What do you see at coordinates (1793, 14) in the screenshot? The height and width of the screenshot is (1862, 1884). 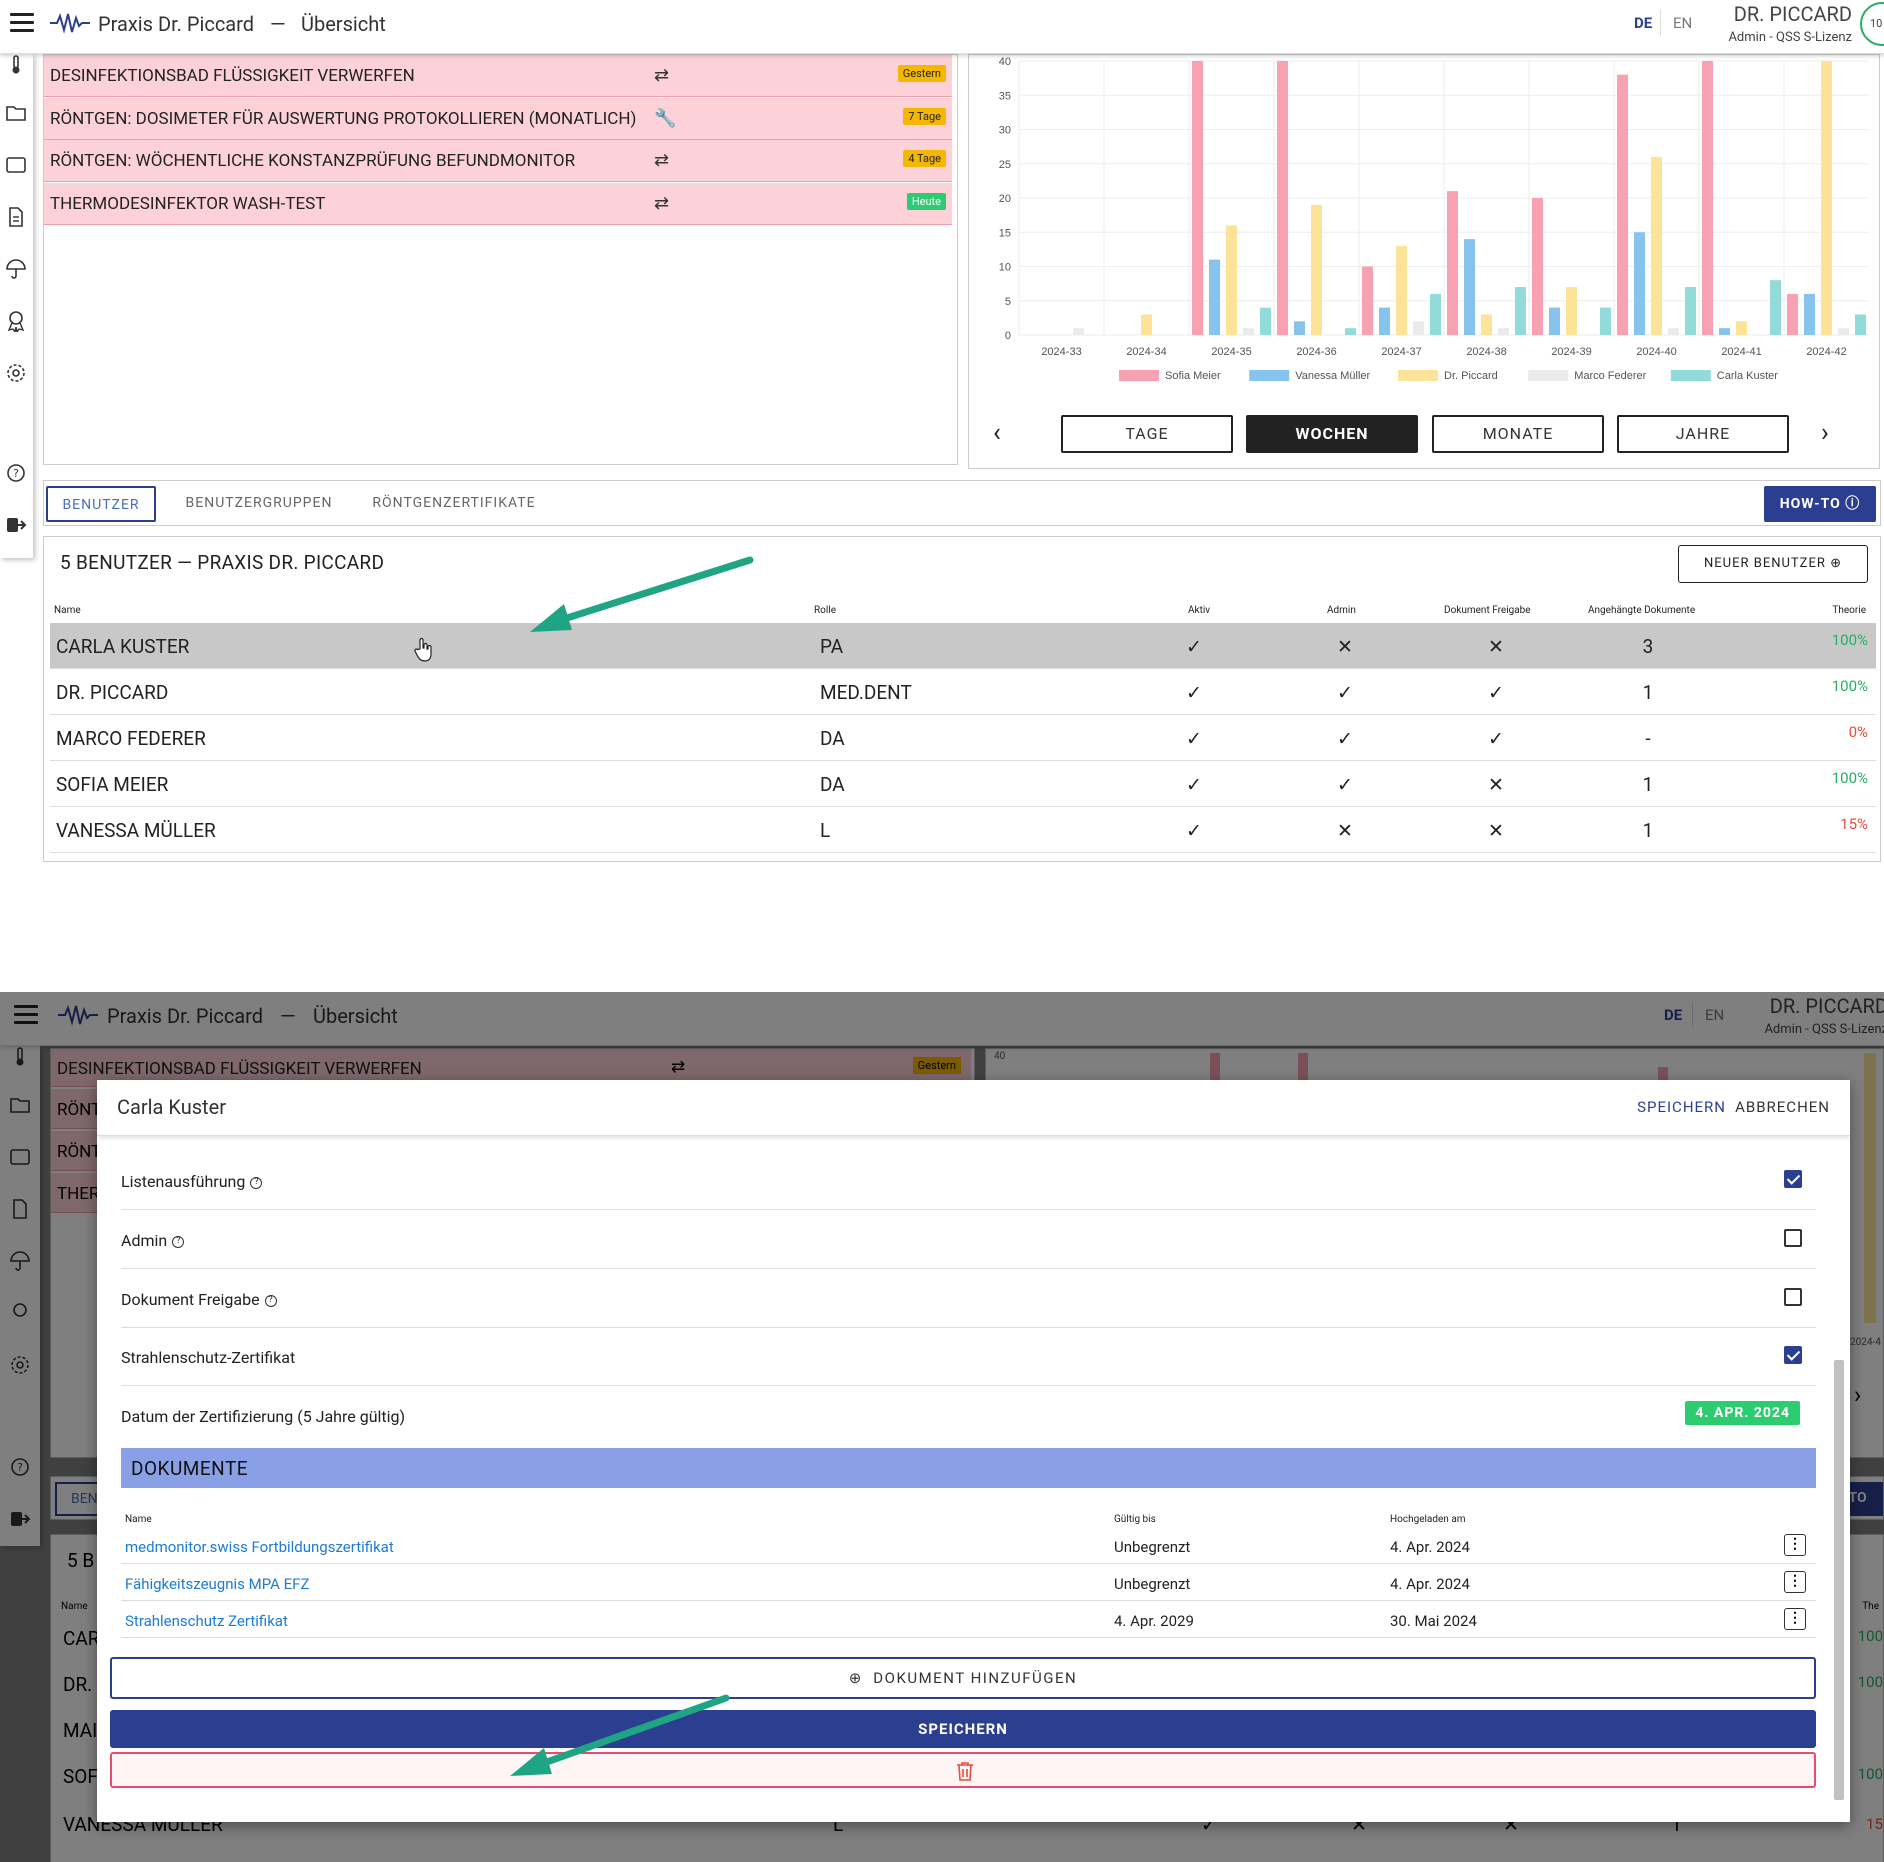 I see `user-name: DR. PICCARD` at bounding box center [1793, 14].